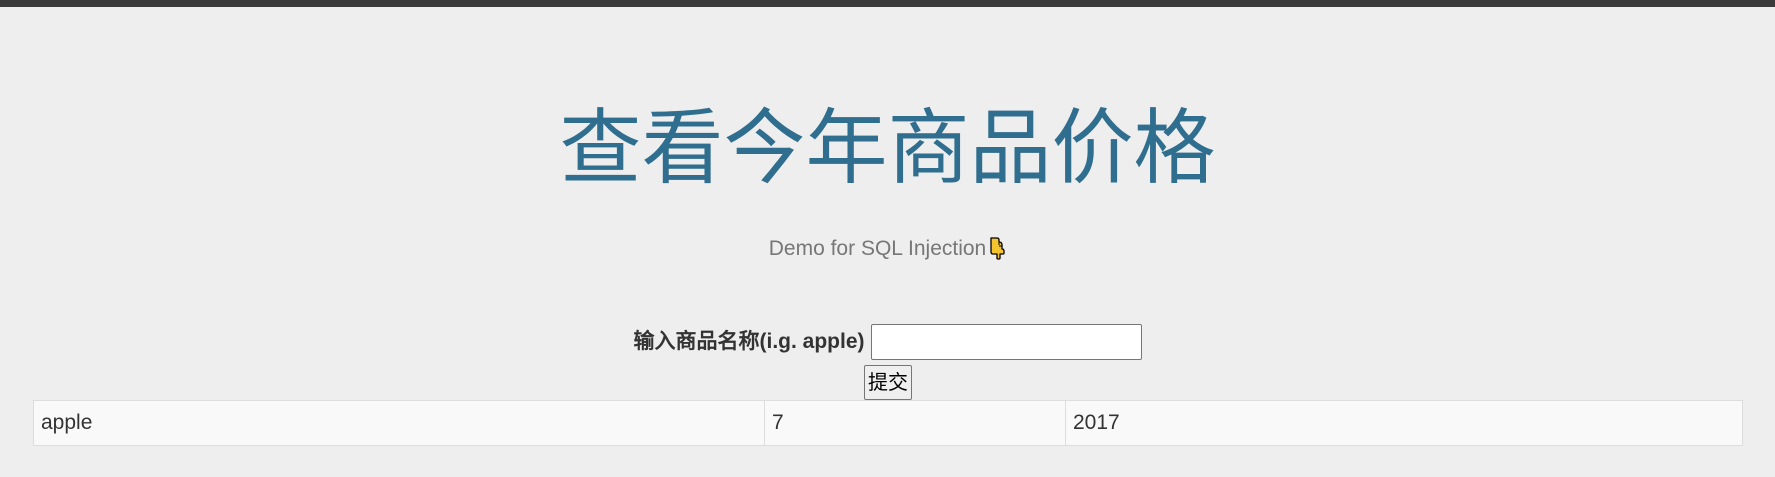 This screenshot has height=477, width=1775. I want to click on product-price-cell: 7, so click(915, 423).